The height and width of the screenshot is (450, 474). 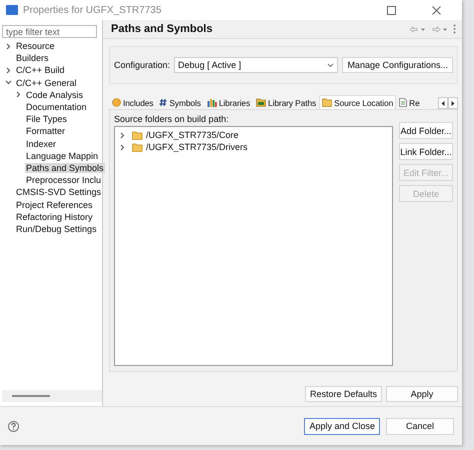 I want to click on file-icon, so click(x=403, y=102).